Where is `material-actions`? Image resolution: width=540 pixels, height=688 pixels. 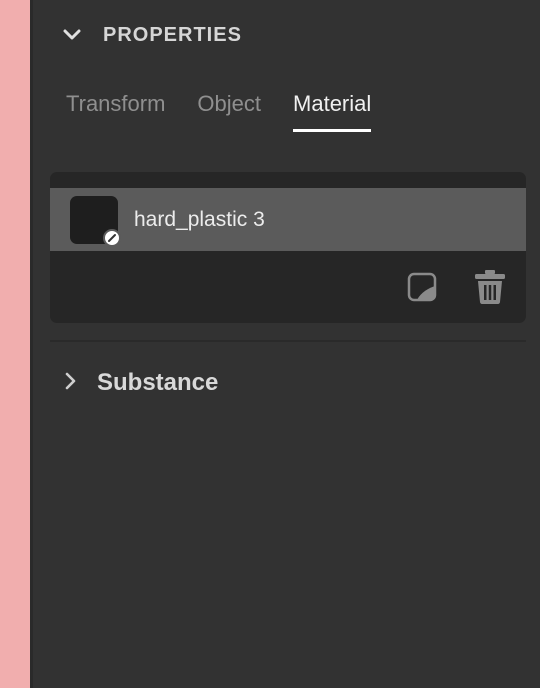
material-actions is located at coordinates (456, 287).